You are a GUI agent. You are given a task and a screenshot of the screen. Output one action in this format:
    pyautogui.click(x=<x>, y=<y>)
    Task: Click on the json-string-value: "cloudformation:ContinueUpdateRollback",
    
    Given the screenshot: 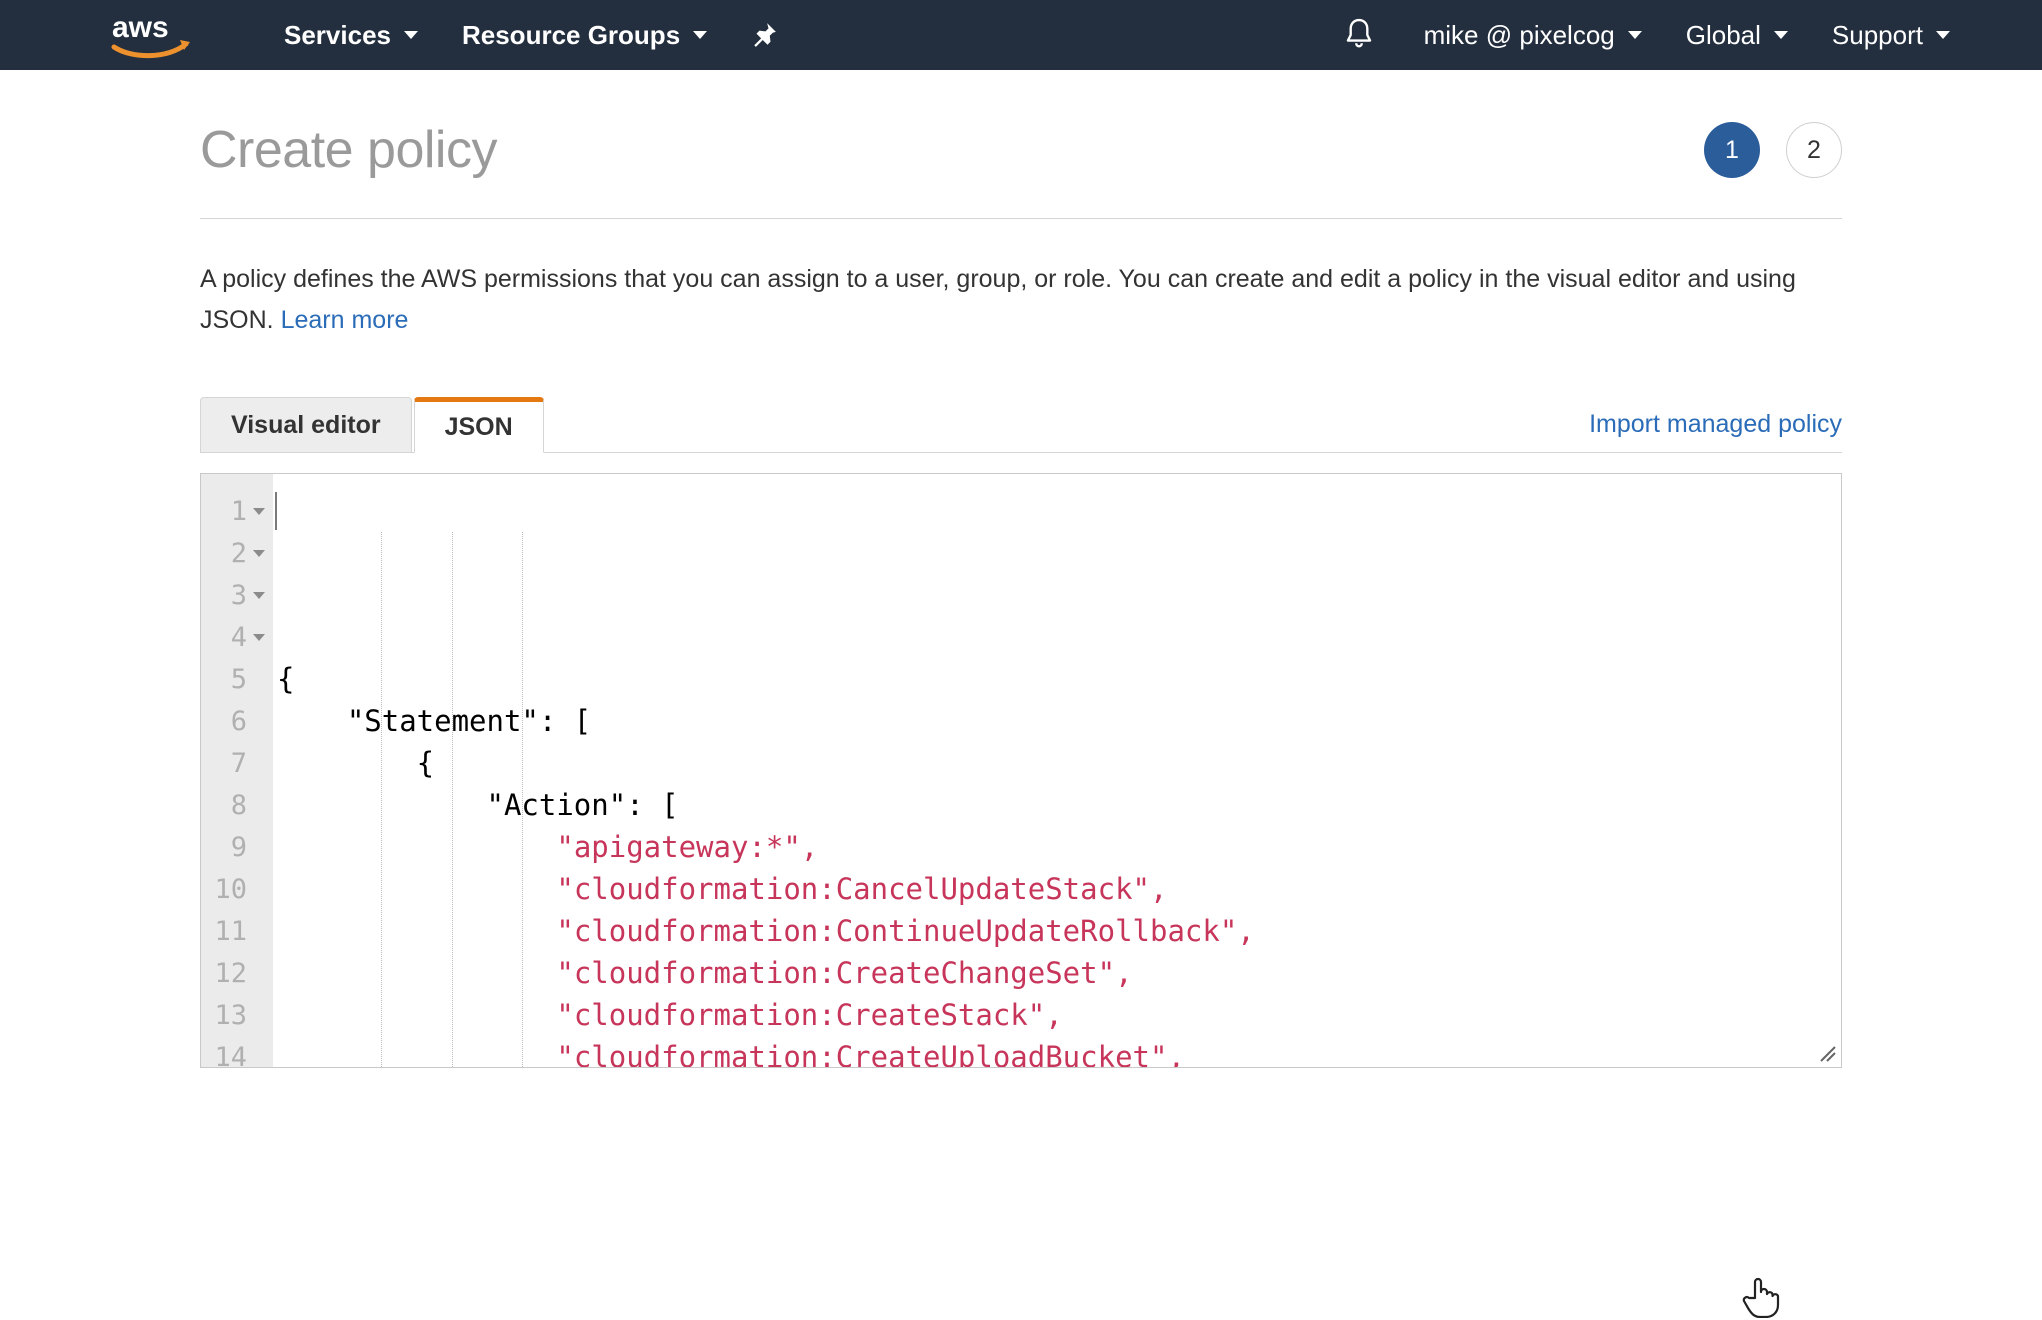 What is the action you would take?
    pyautogui.click(x=905, y=931)
    